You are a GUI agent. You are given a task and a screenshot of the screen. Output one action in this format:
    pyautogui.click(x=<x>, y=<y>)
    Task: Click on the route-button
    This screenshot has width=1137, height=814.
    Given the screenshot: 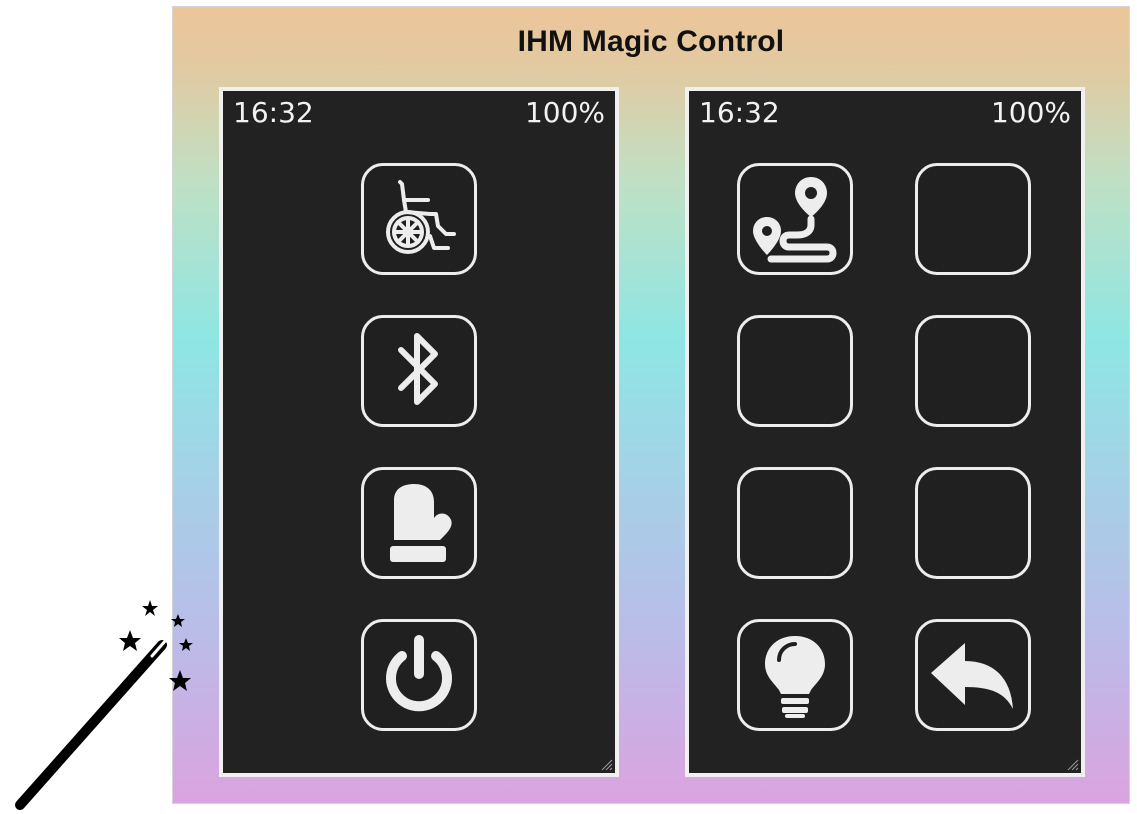 What is the action you would take?
    pyautogui.click(x=795, y=219)
    